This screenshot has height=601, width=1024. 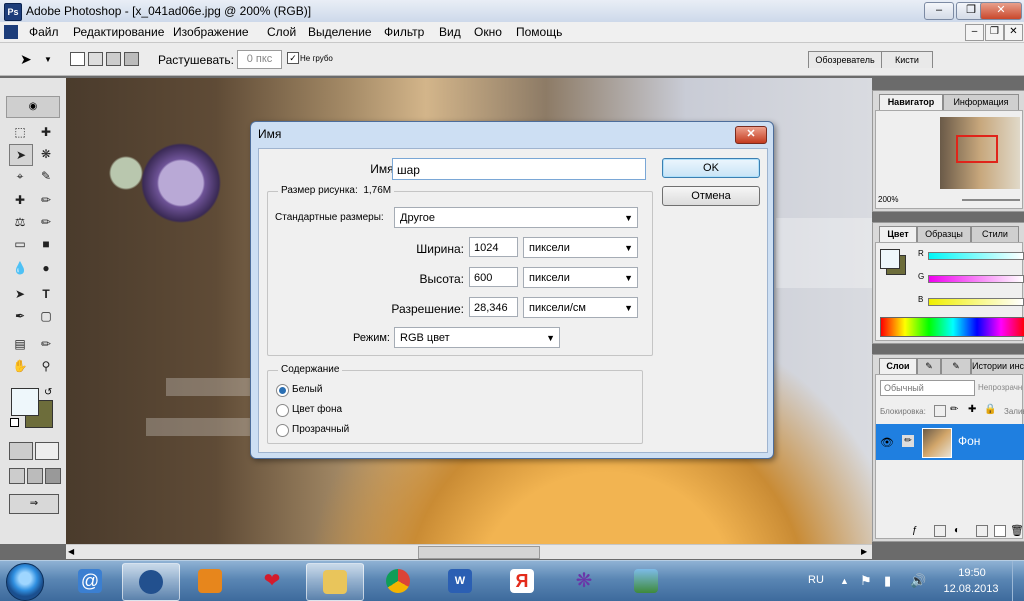 What do you see at coordinates (516, 217) in the screenshot?
I see `preset-dropdown: Другое ▼` at bounding box center [516, 217].